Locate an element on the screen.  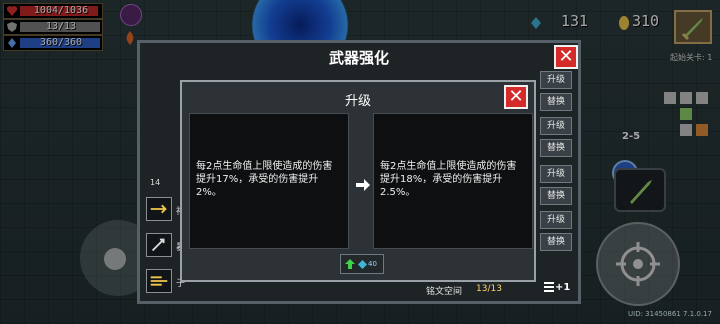
upgrade-cost: 40 is located at coordinates (372, 264).